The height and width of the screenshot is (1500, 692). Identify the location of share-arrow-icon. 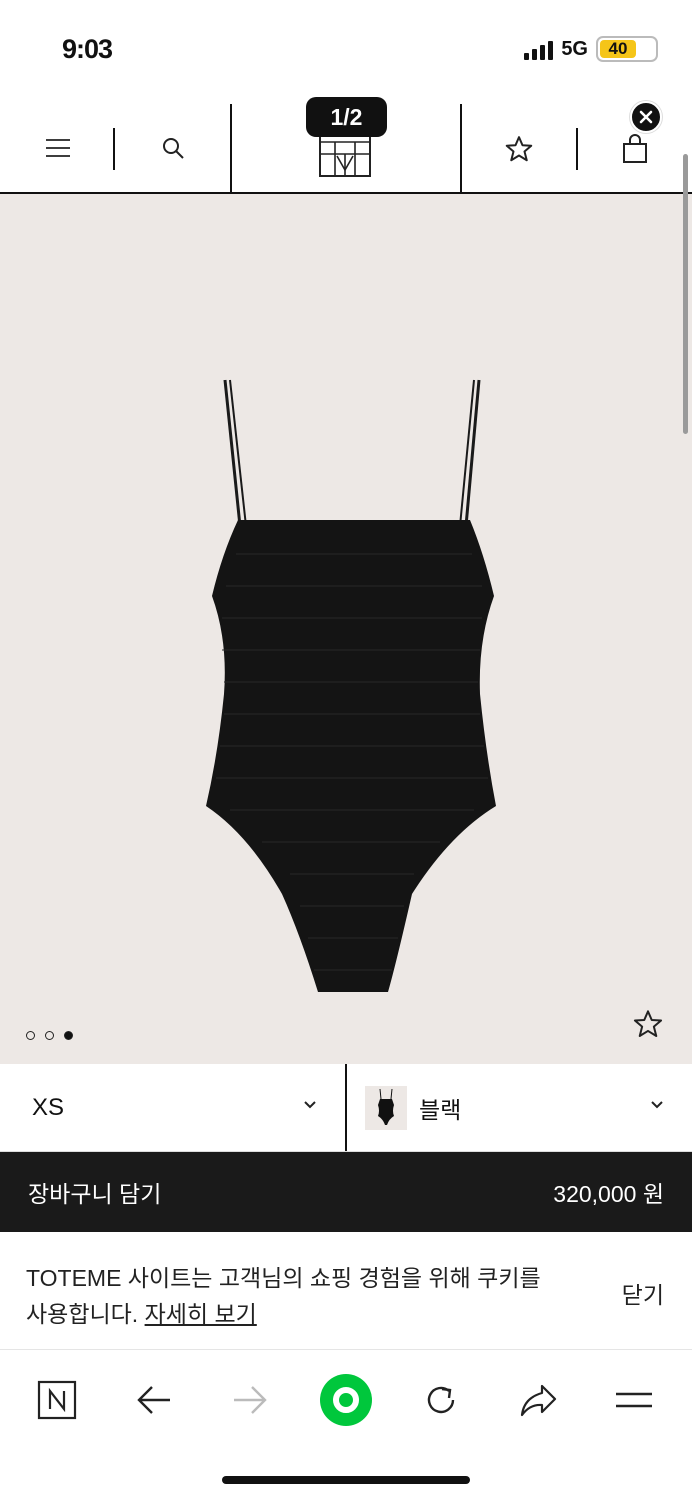
(538, 1400).